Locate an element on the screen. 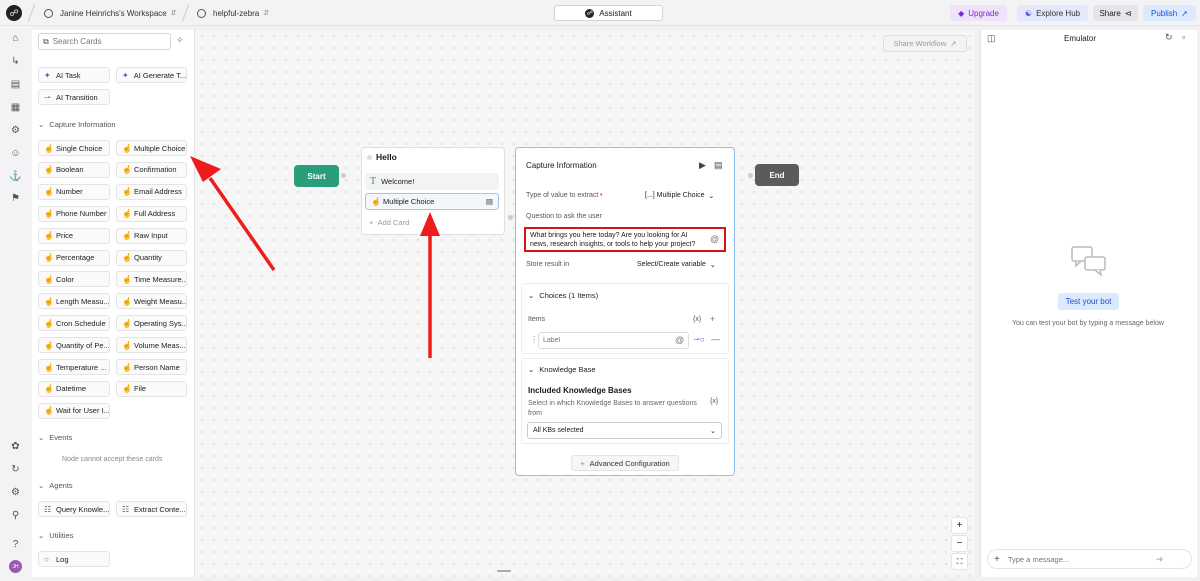  reset-icon: ↻ is located at coordinates (1169, 37).